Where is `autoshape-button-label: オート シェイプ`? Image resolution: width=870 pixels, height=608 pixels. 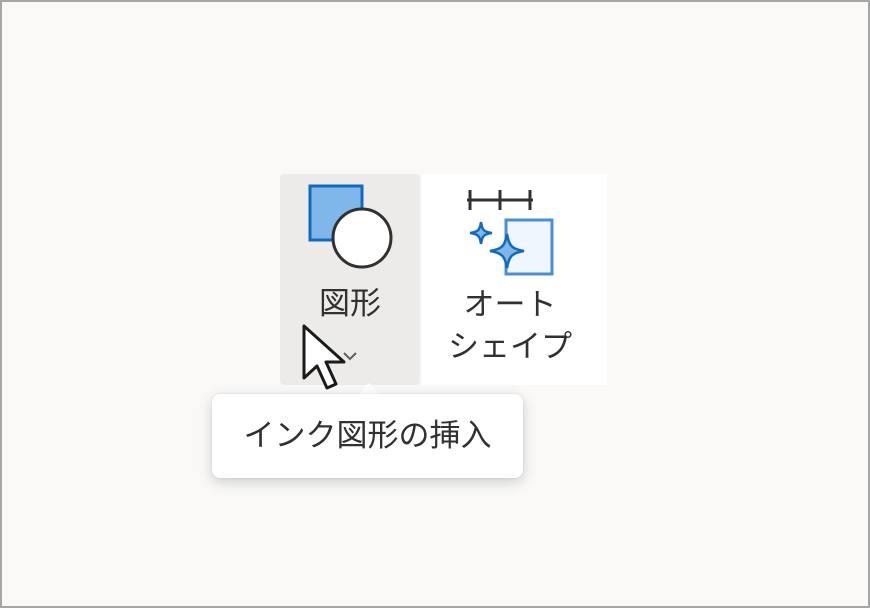 autoshape-button-label: オート シェイプ is located at coordinates (510, 326).